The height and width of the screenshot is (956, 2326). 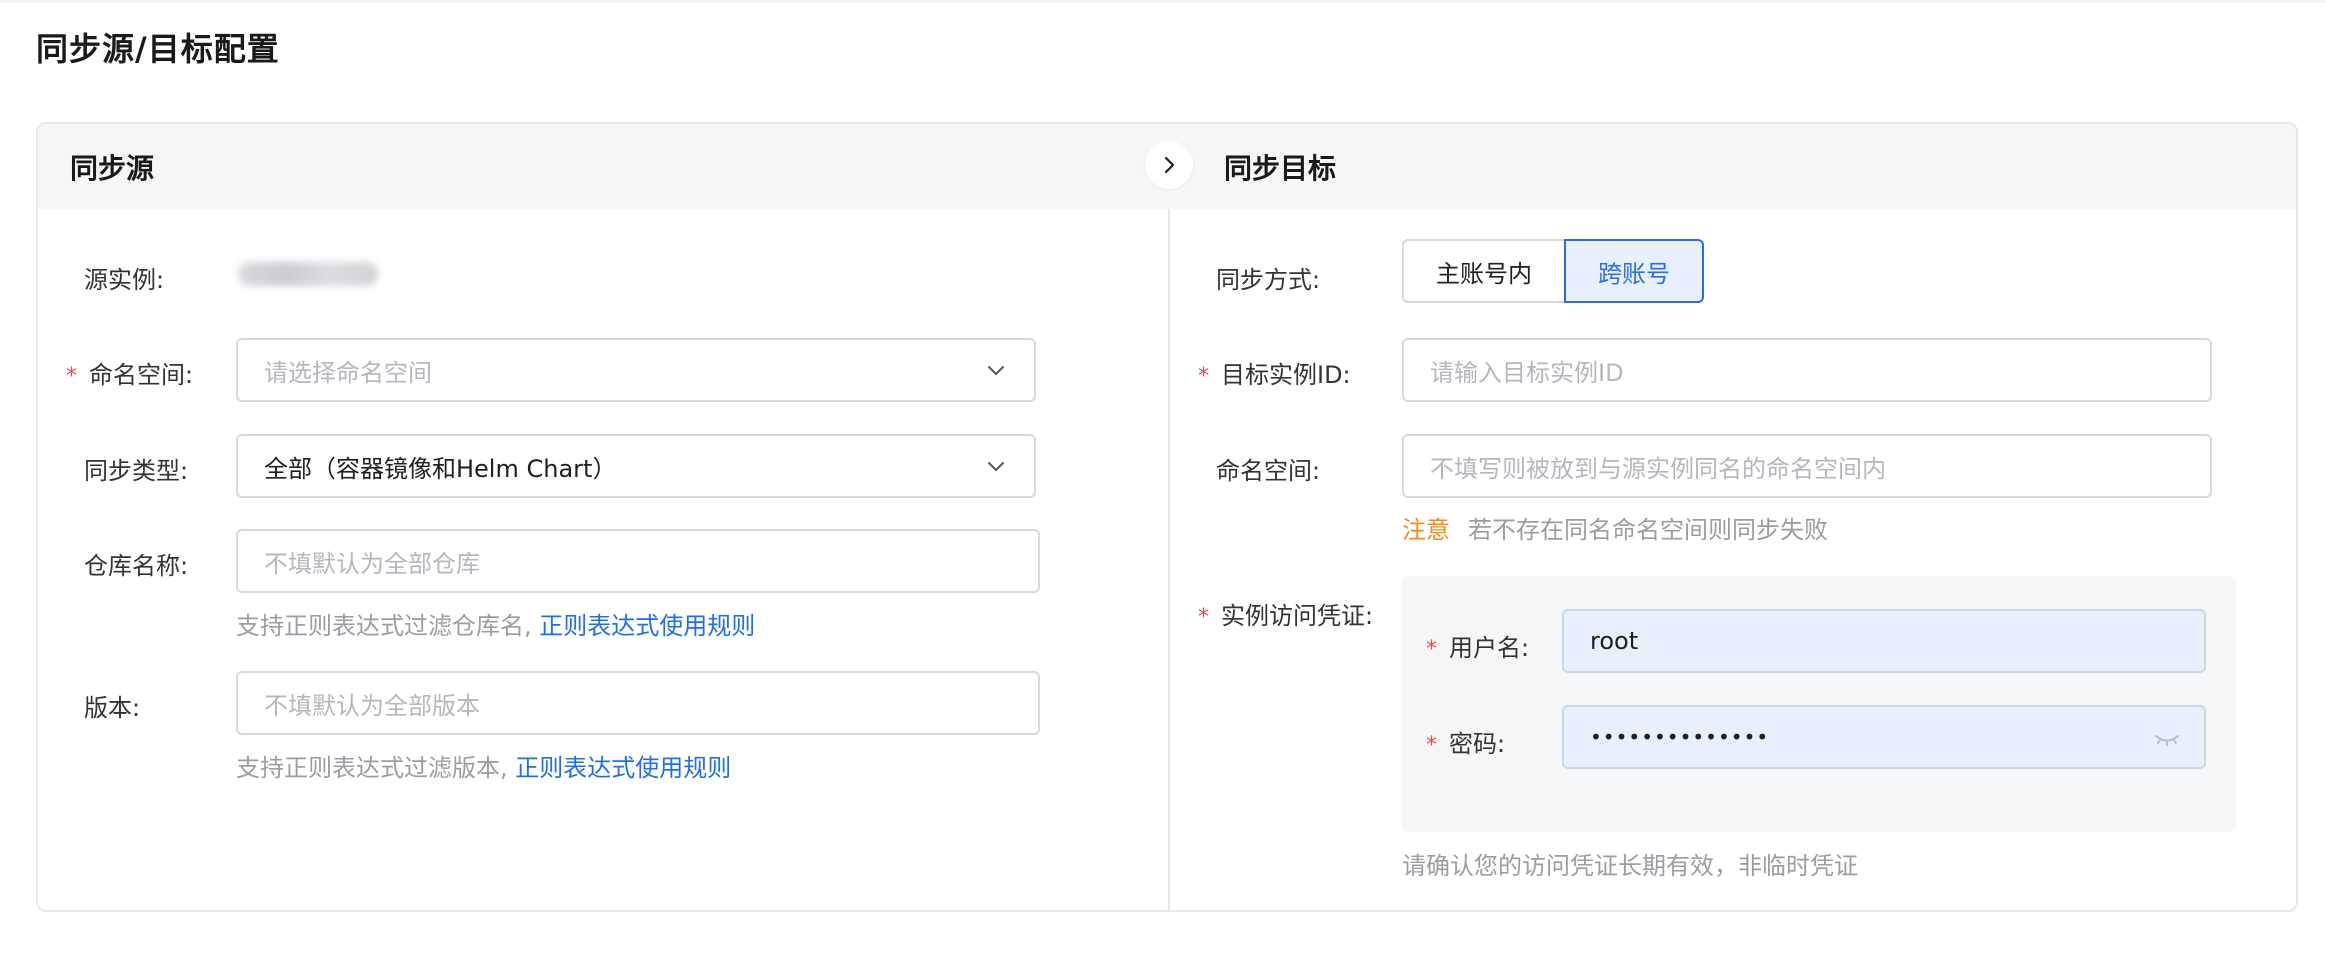 I want to click on target-instance-id-label: * 目标实例ID:, so click(x=1274, y=375).